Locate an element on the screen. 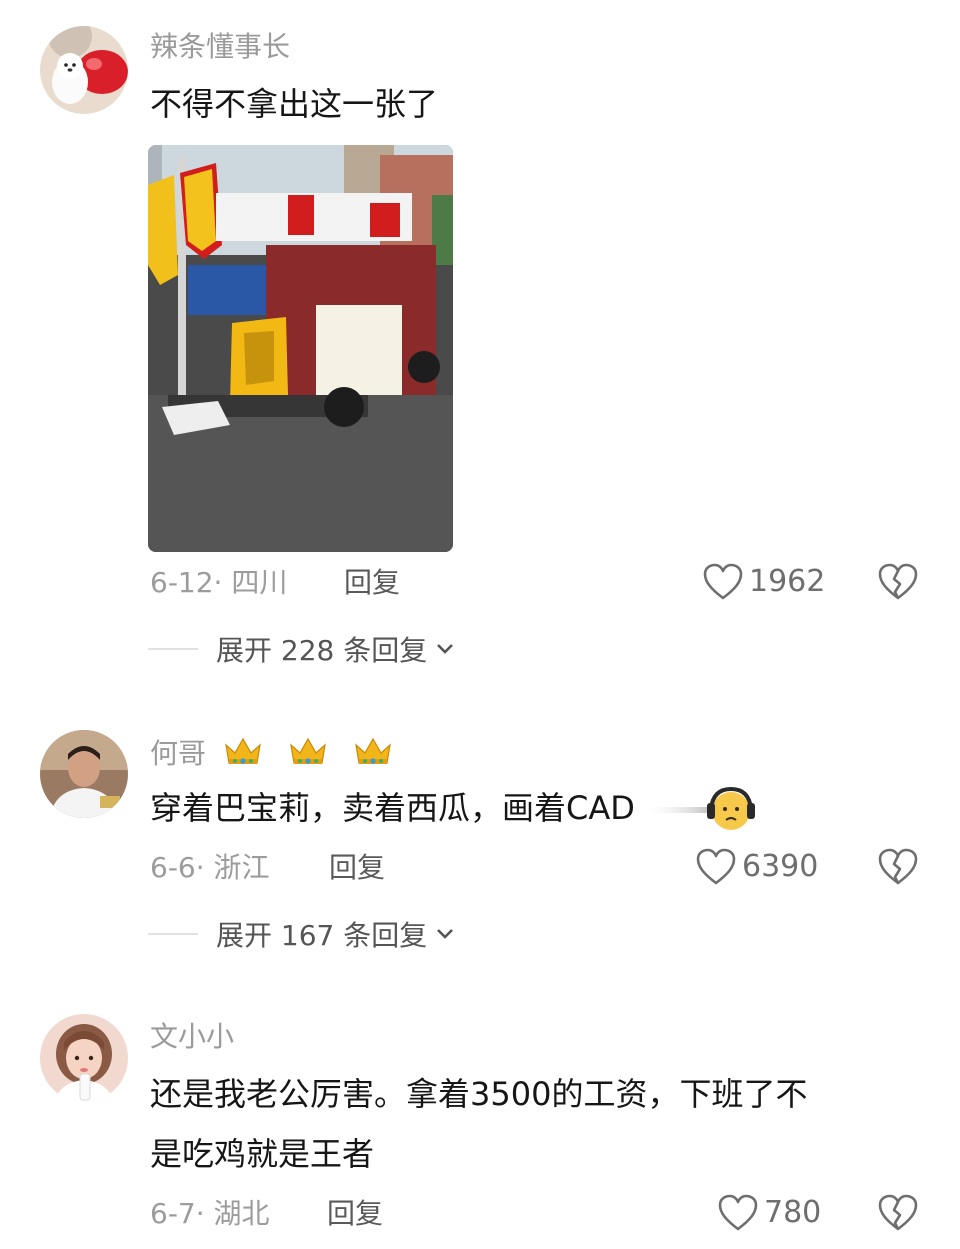  like-button: 6390 is located at coordinates (757, 867).